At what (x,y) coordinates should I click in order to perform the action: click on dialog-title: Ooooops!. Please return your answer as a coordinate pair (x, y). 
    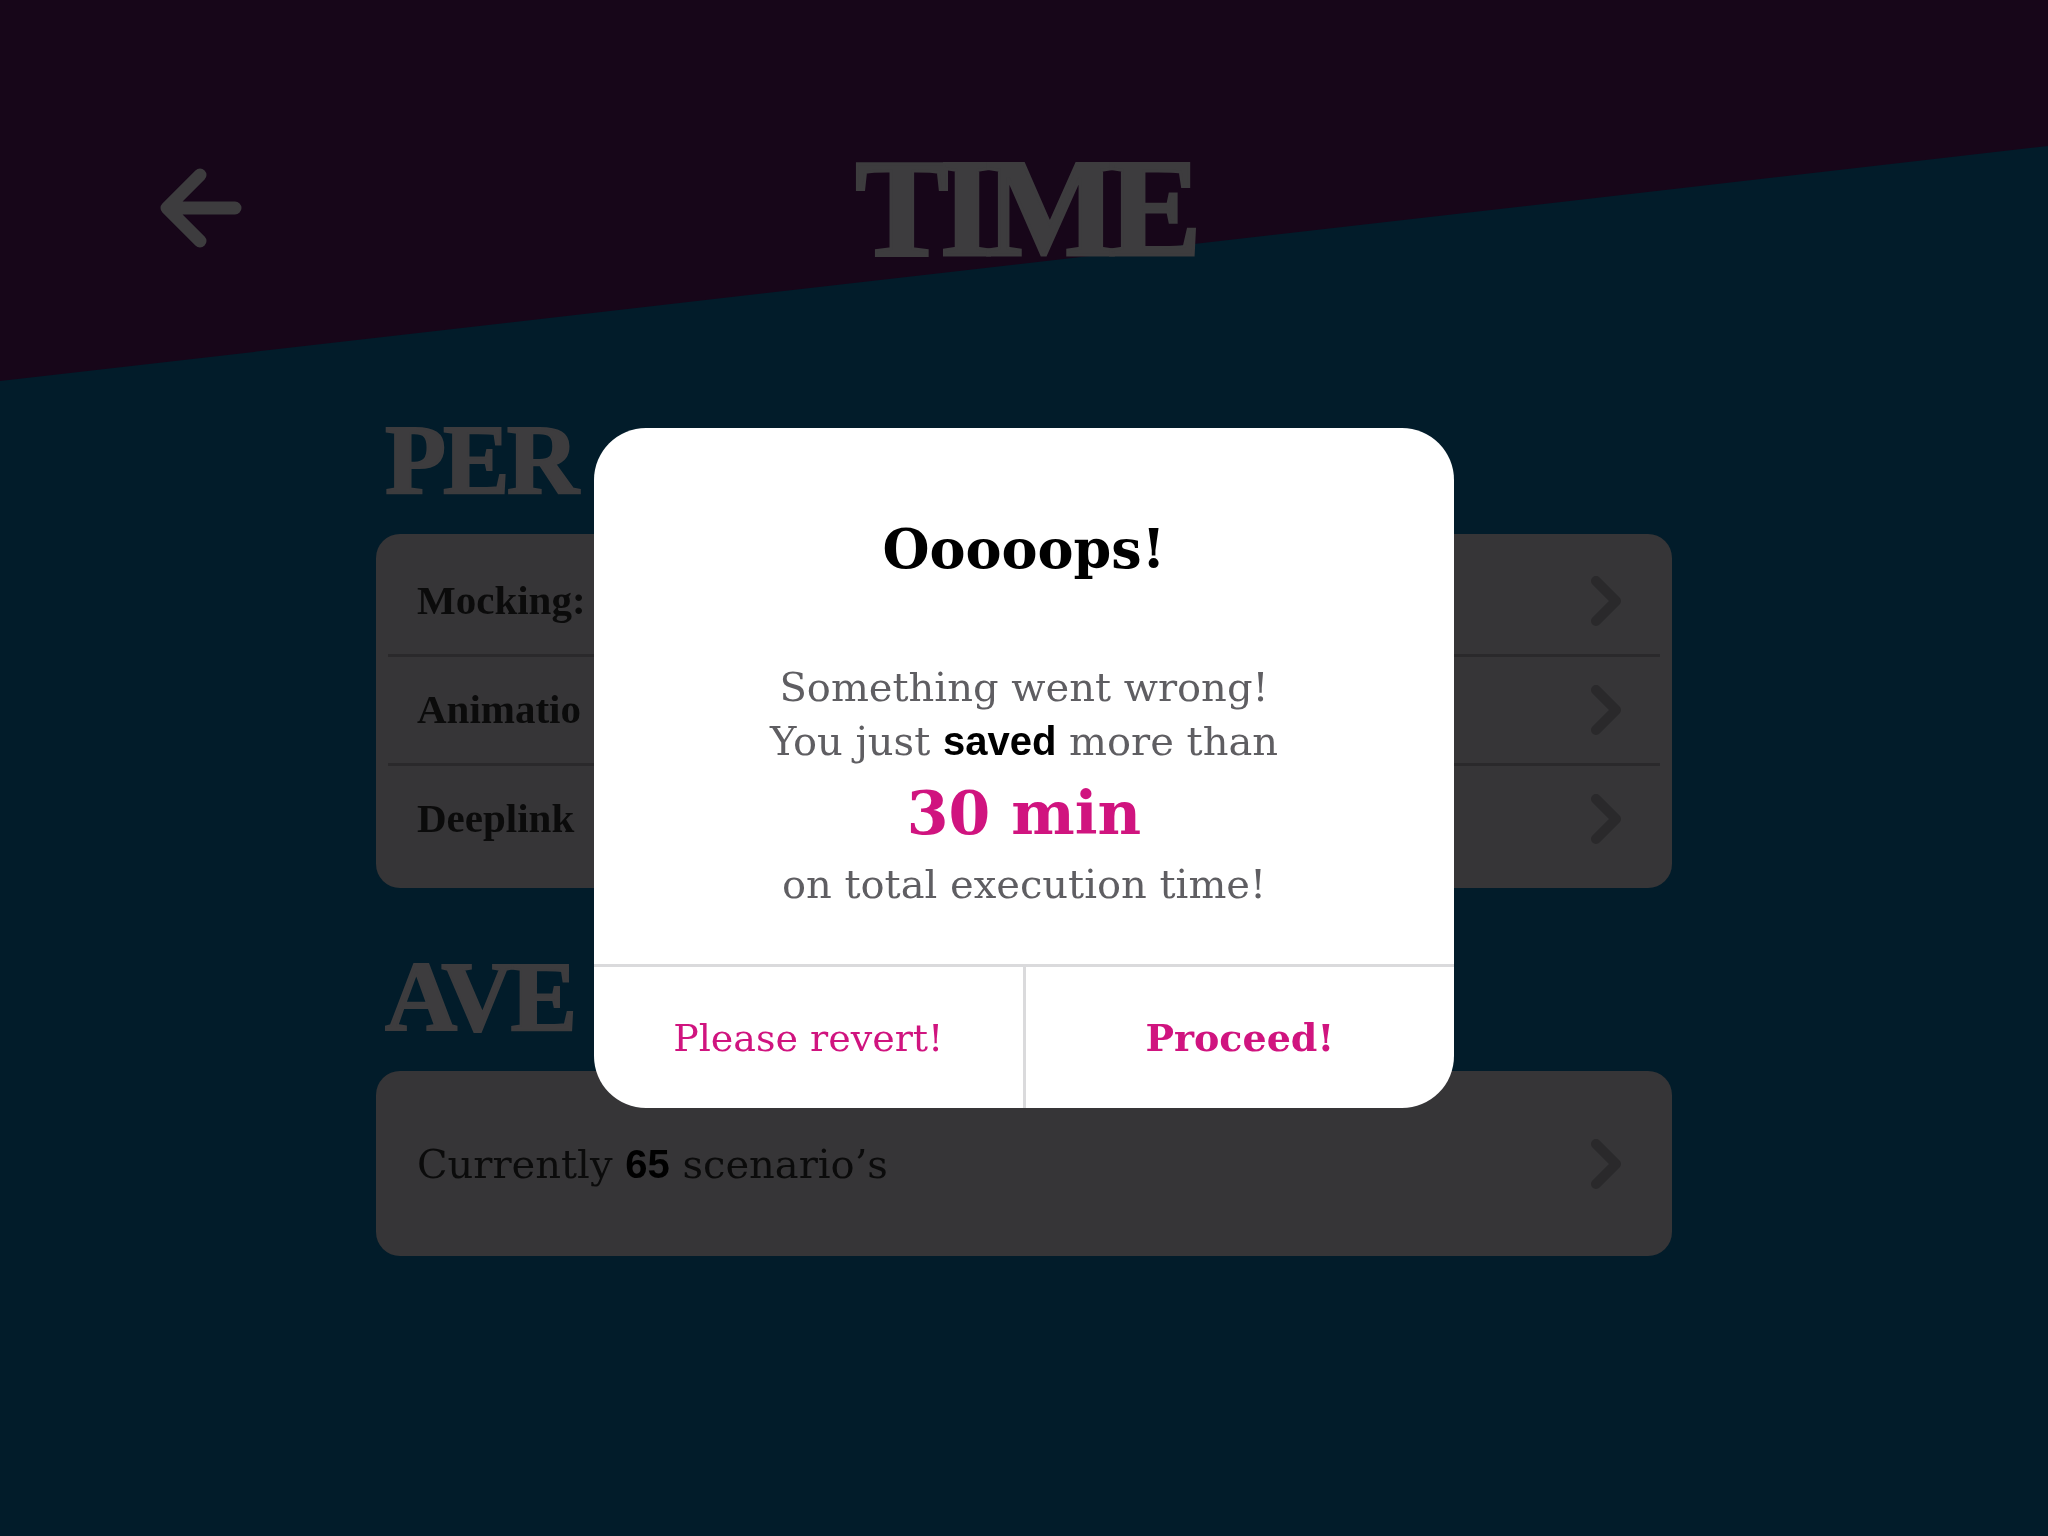
    Looking at the image, I should click on (1024, 549).